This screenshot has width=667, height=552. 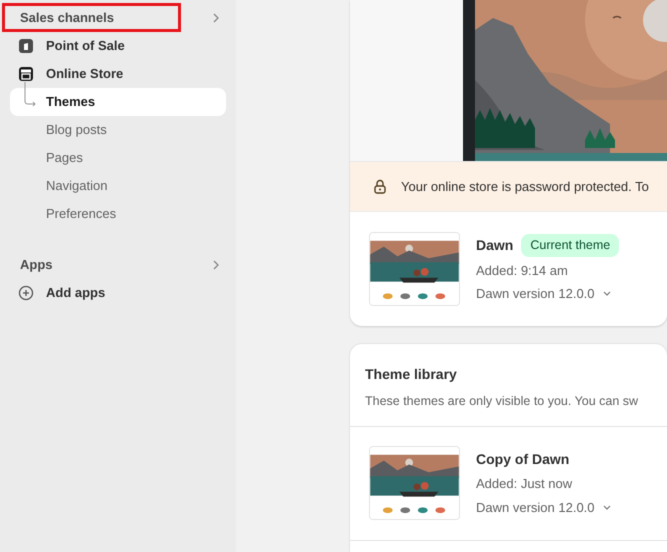 What do you see at coordinates (118, 186) in the screenshot?
I see `nav-item: Navigation` at bounding box center [118, 186].